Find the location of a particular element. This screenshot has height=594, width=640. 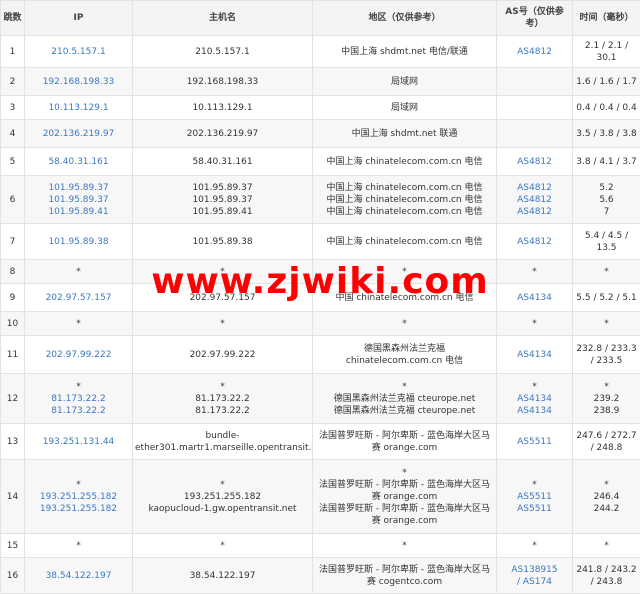

time-cell: * is located at coordinates (606, 272).